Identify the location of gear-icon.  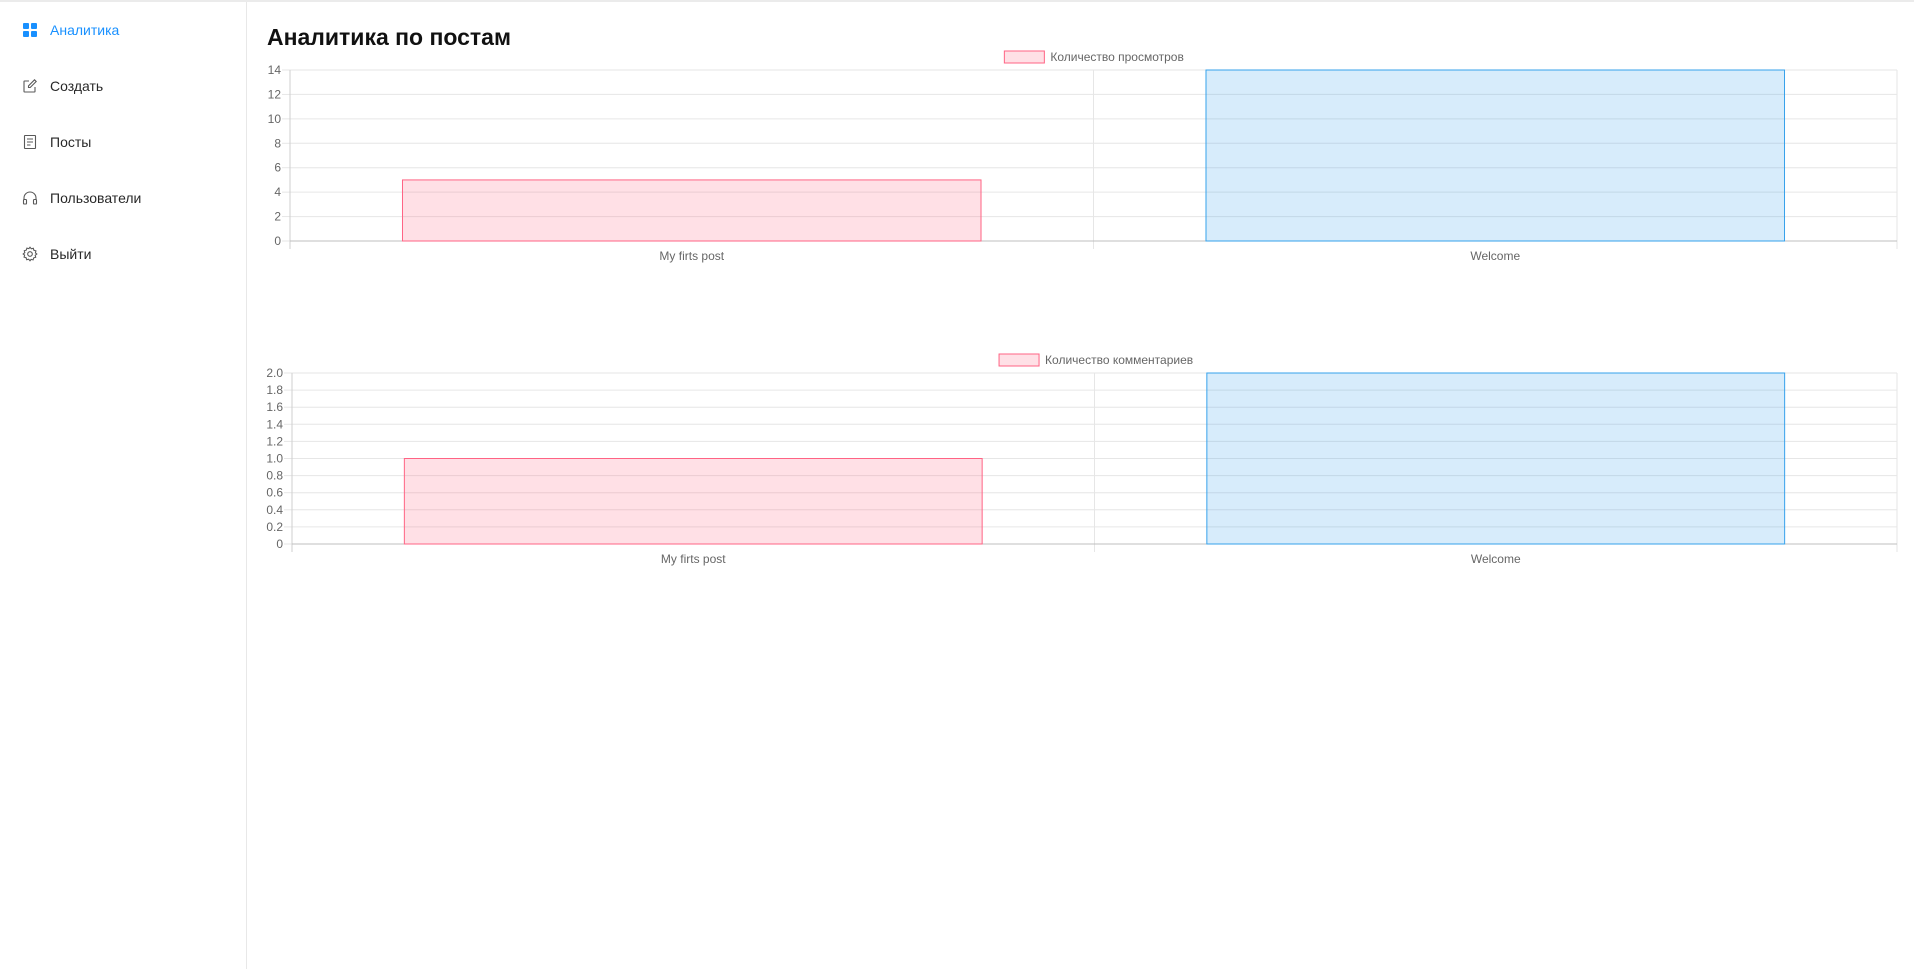
(30, 254).